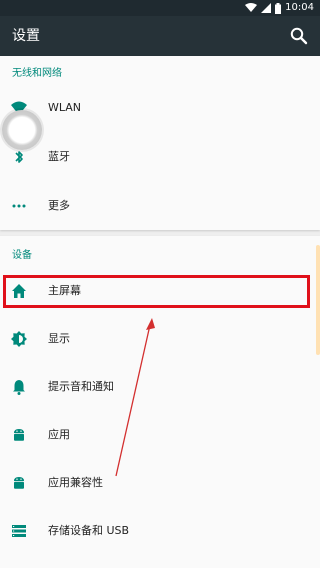 Image resolution: width=320 pixels, height=568 pixels. Describe the element at coordinates (299, 7) in the screenshot. I see `clock: 10:04` at that location.